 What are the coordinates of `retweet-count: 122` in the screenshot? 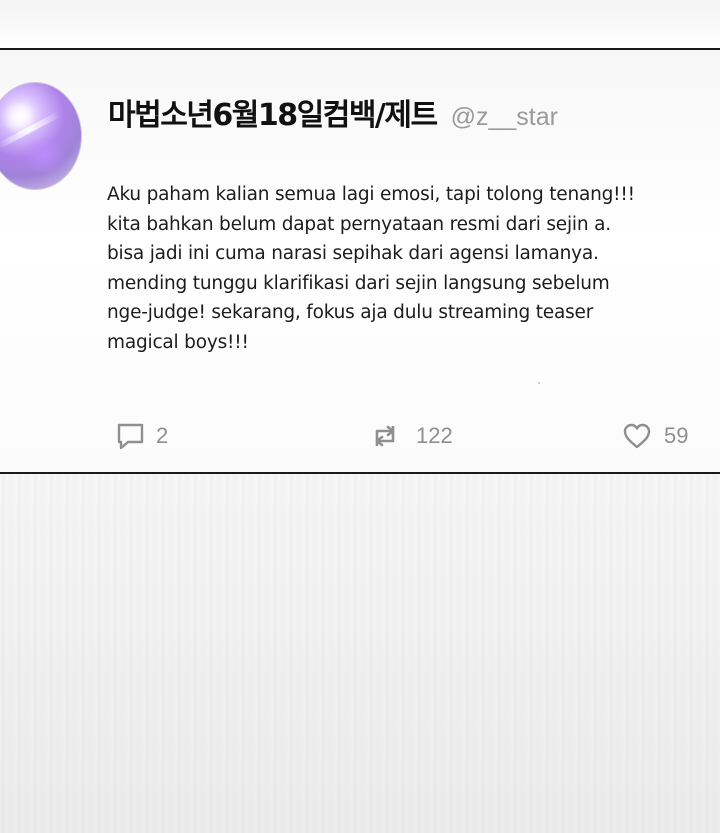 It's located at (434, 435).